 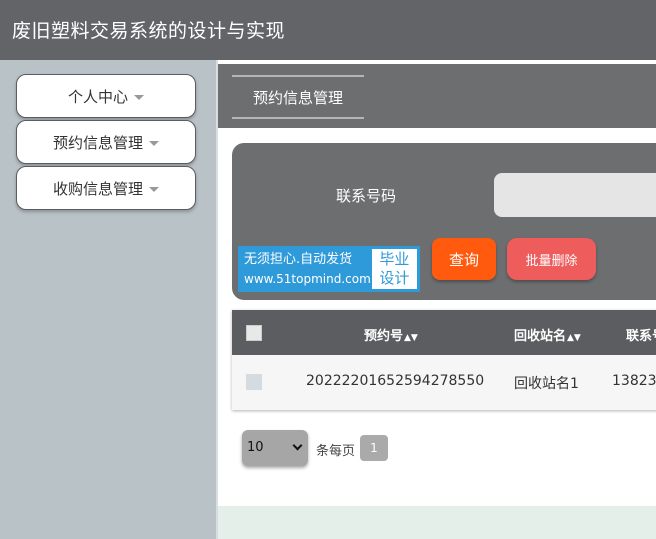 I want to click on column-header-booking-no: 预约号▲▼, so click(x=391, y=334).